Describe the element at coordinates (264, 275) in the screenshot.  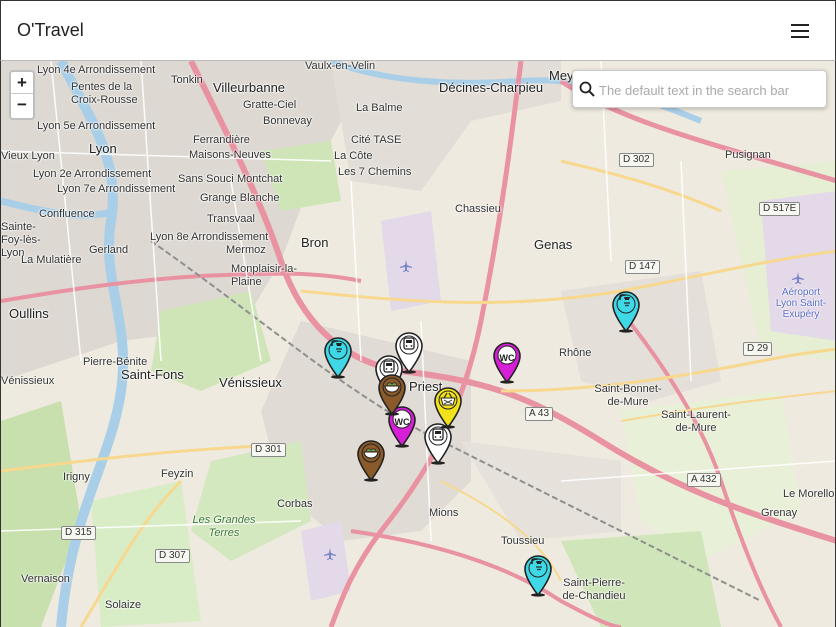
I see `map-label: Monplaisir-la-Plaine` at that location.